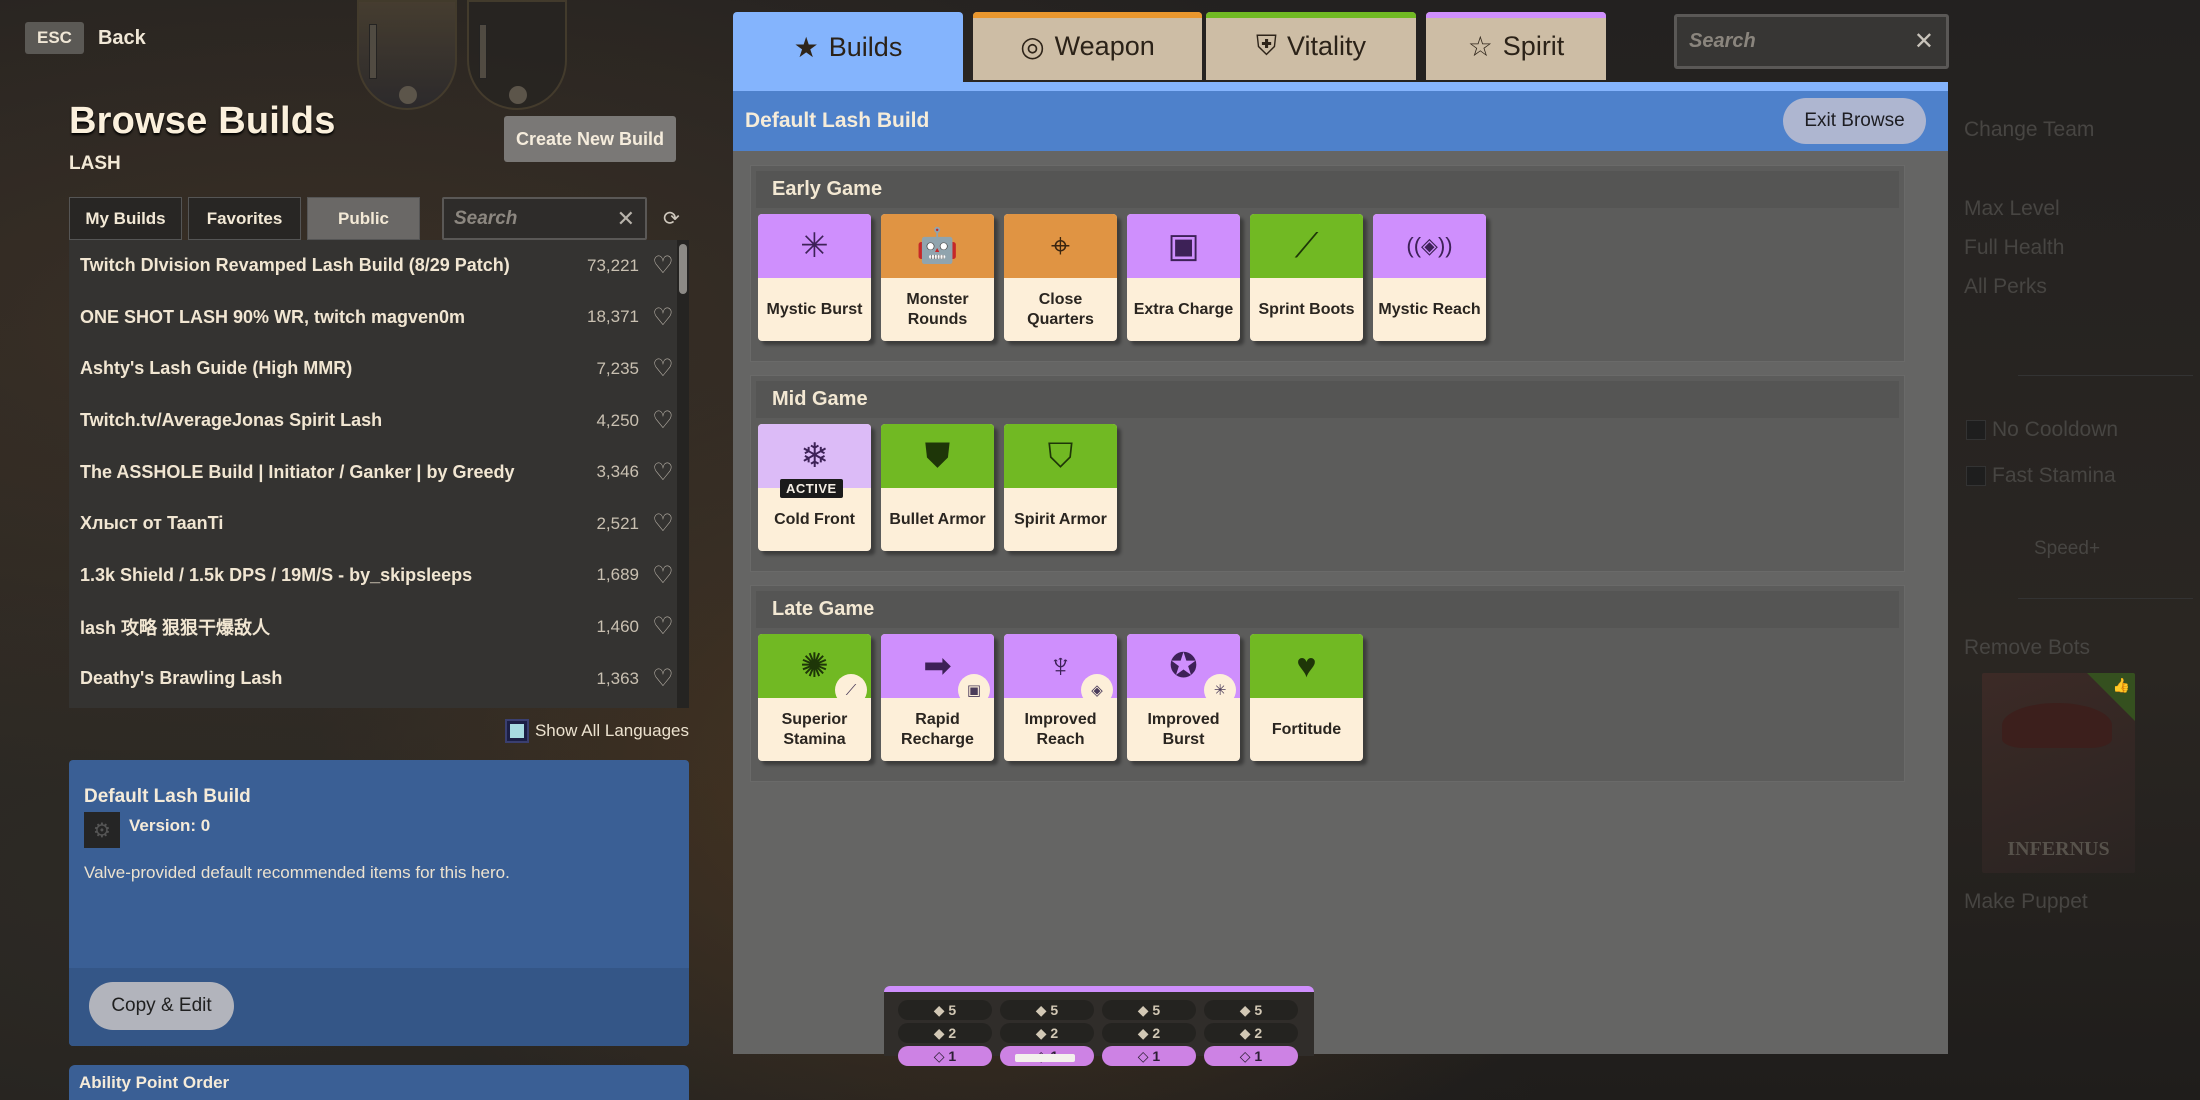 The height and width of the screenshot is (1100, 2200). I want to click on build-search-box: ✕, so click(544, 218).